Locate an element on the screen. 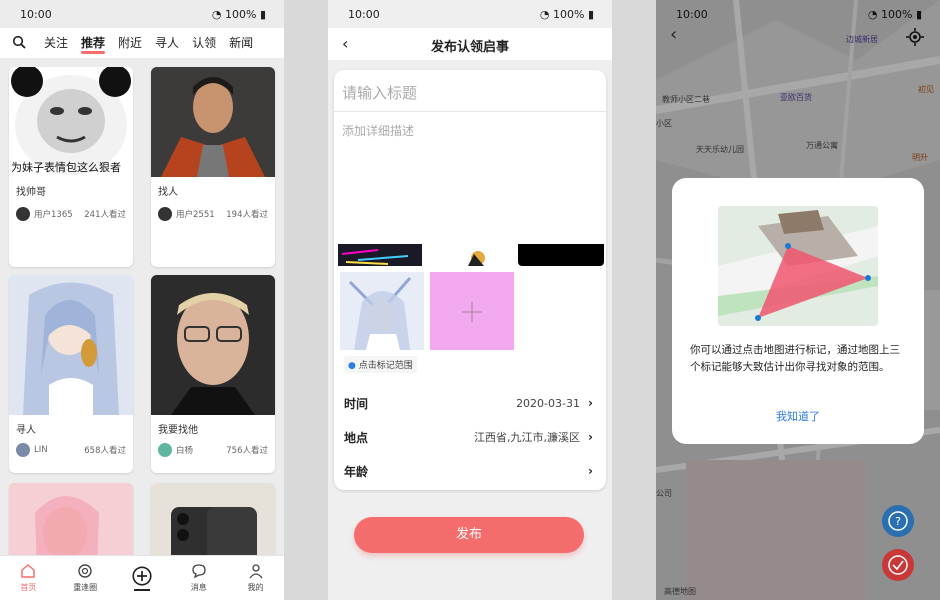  check-icon is located at coordinates (898, 565).